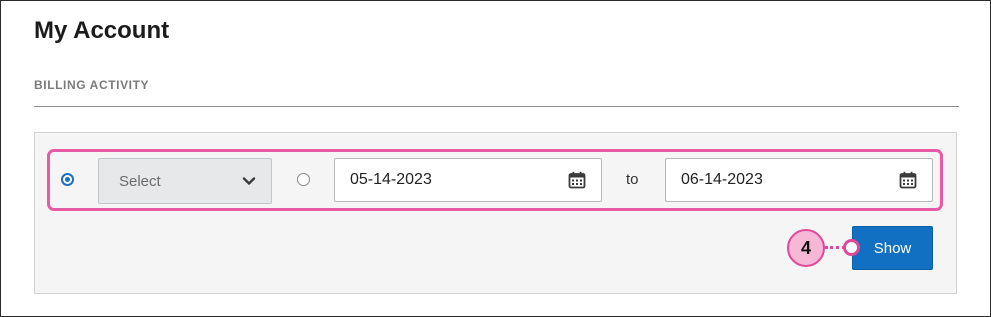  I want to click on period-radio, so click(67, 179).